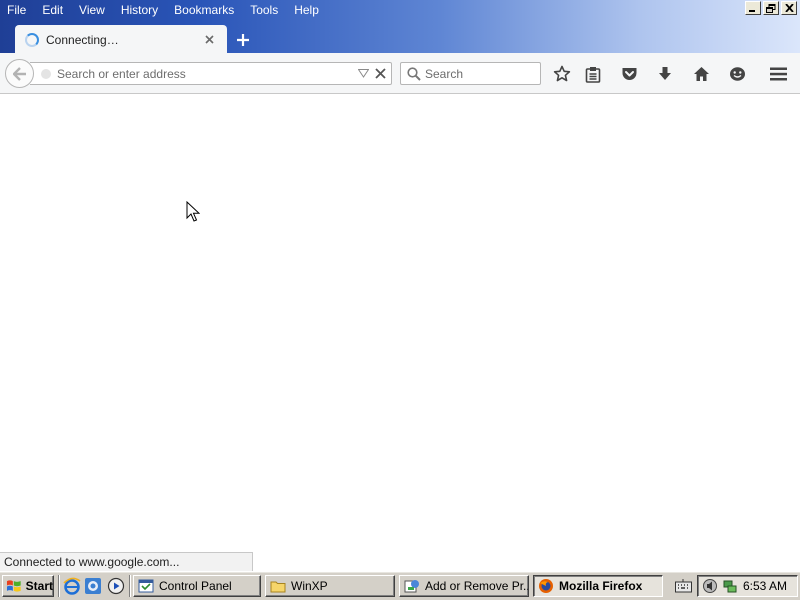 The height and width of the screenshot is (600, 800). What do you see at coordinates (52, 10) in the screenshot?
I see `menu-edit: Edit` at bounding box center [52, 10].